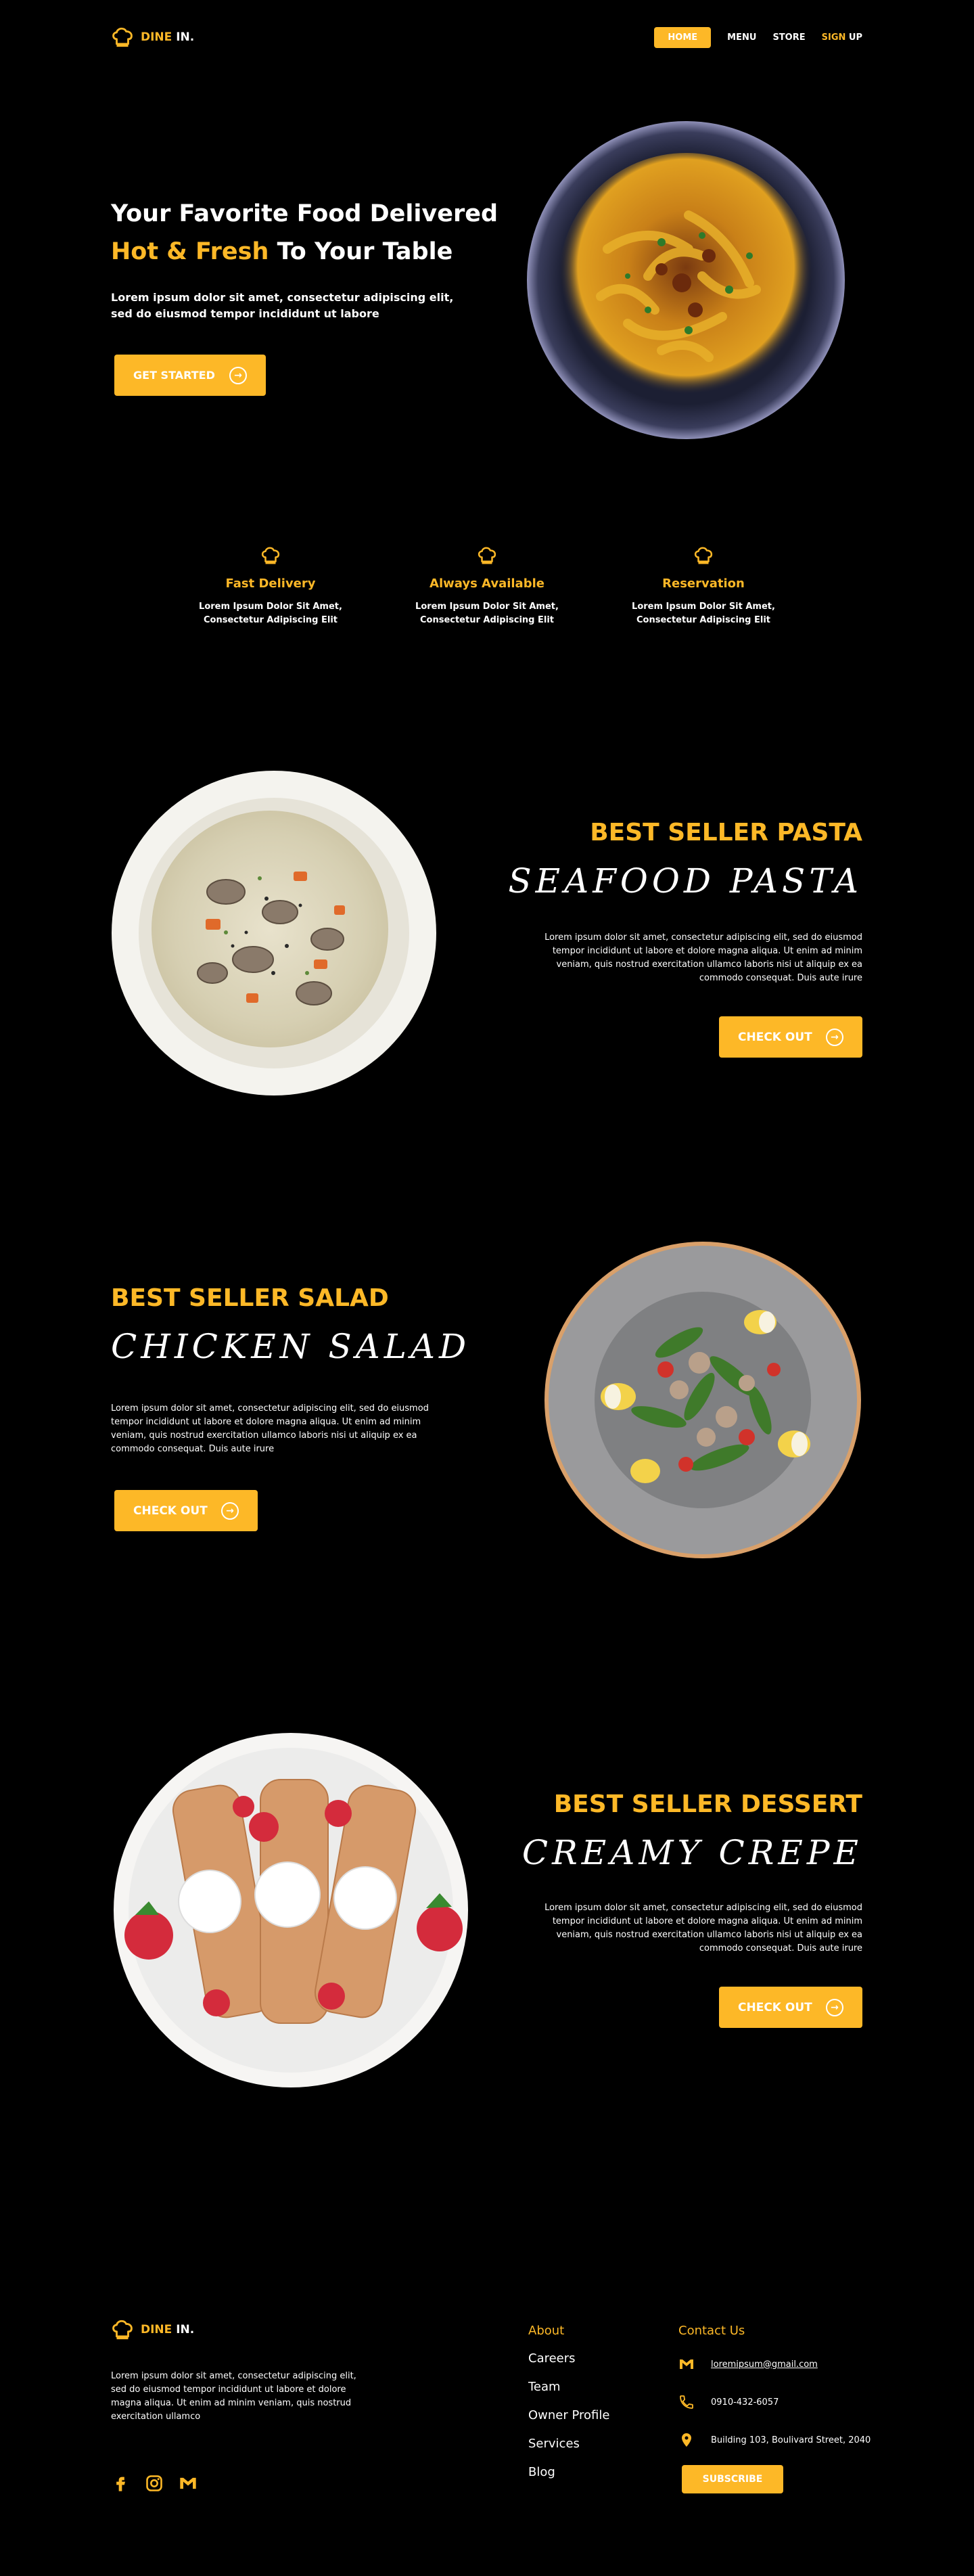  Describe the element at coordinates (742, 37) in the screenshot. I see `nav-menu: MENU` at that location.